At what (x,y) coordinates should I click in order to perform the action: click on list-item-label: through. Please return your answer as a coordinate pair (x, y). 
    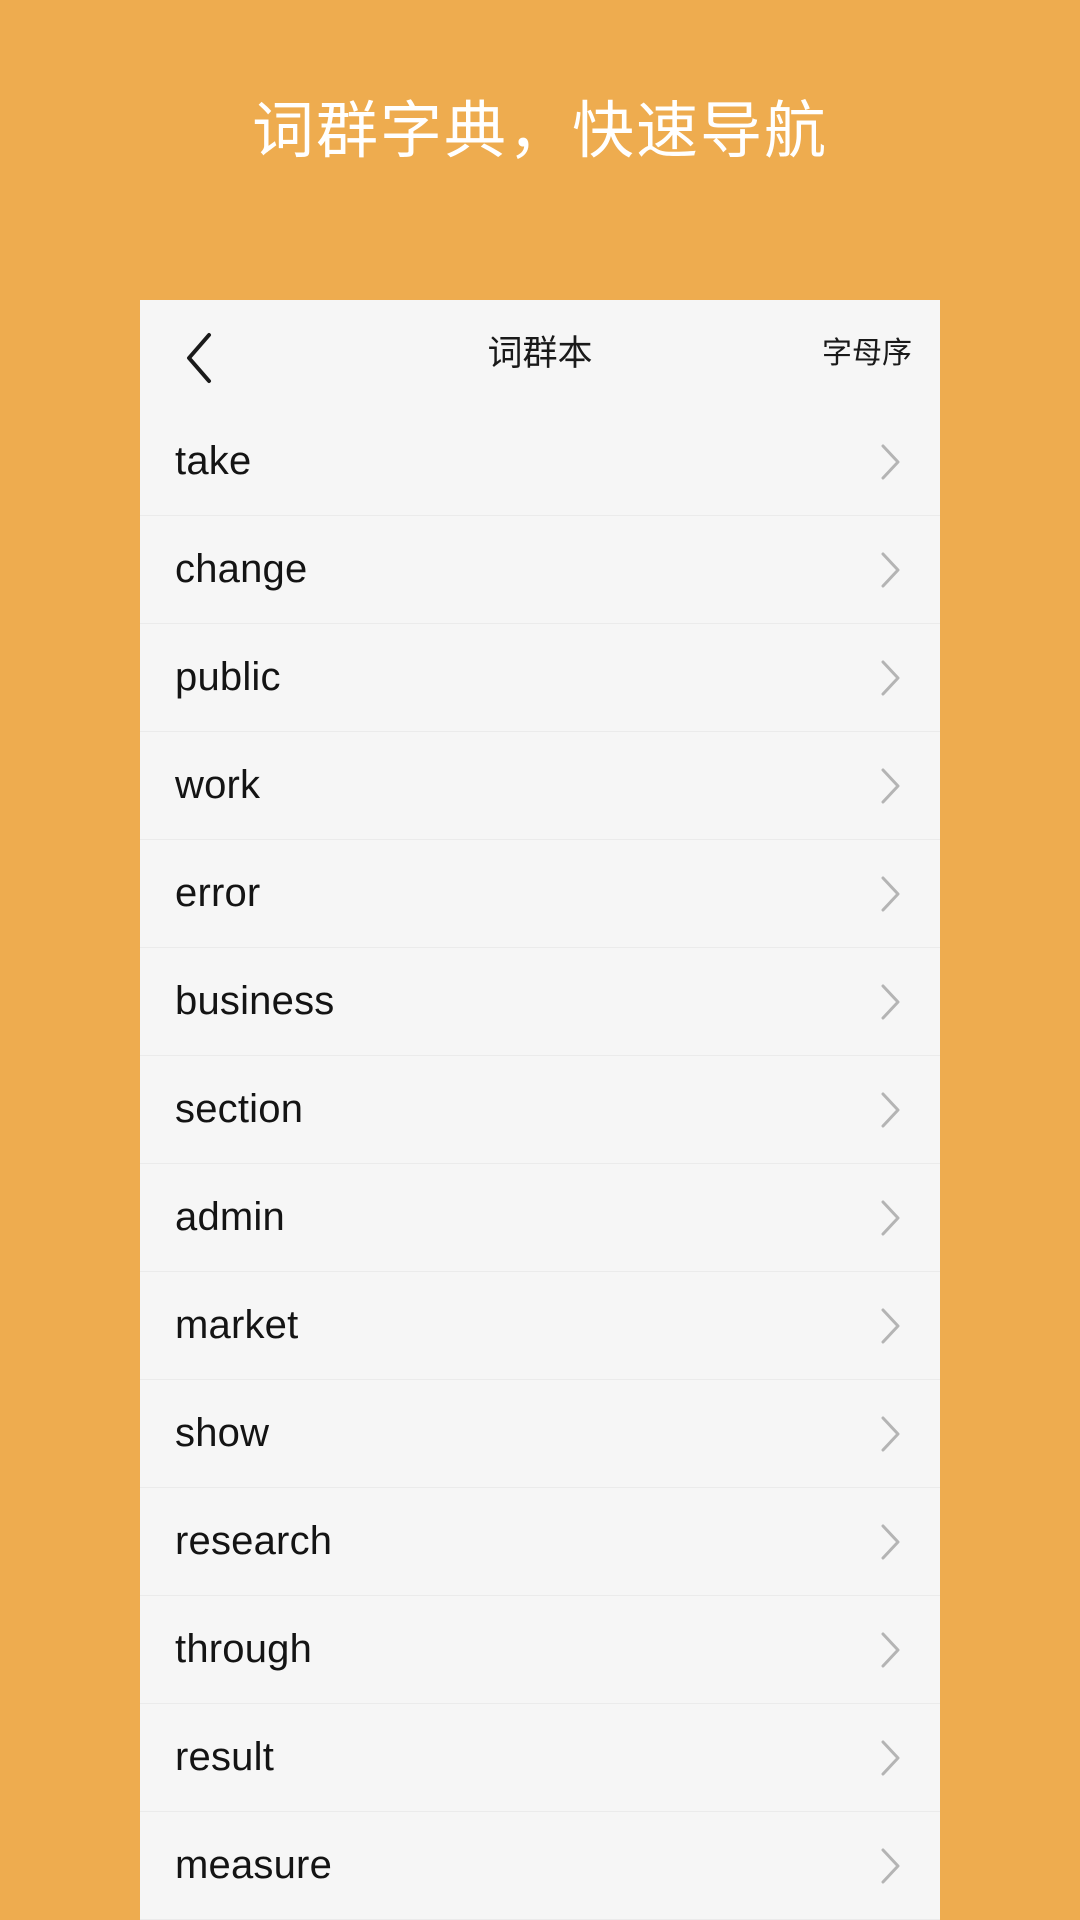
    Looking at the image, I should click on (244, 1649).